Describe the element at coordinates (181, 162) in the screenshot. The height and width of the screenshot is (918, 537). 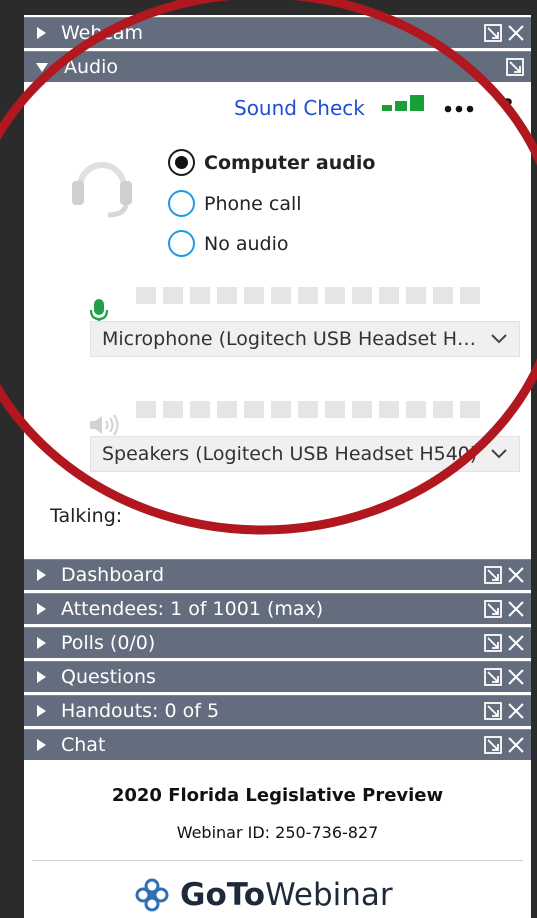
I see `radio-selected` at that location.